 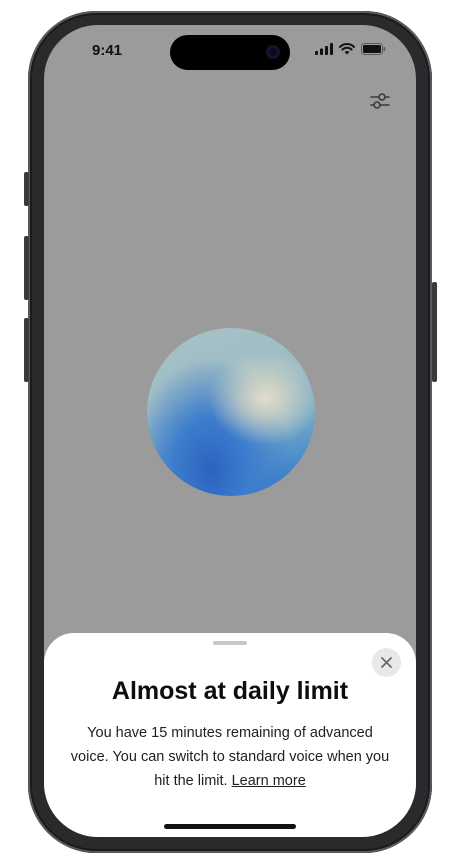 I want to click on voice-orb, so click(x=231, y=412).